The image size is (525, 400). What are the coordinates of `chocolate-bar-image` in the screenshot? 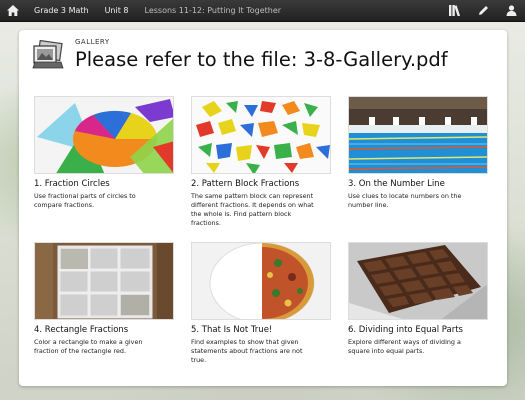 It's located at (418, 281).